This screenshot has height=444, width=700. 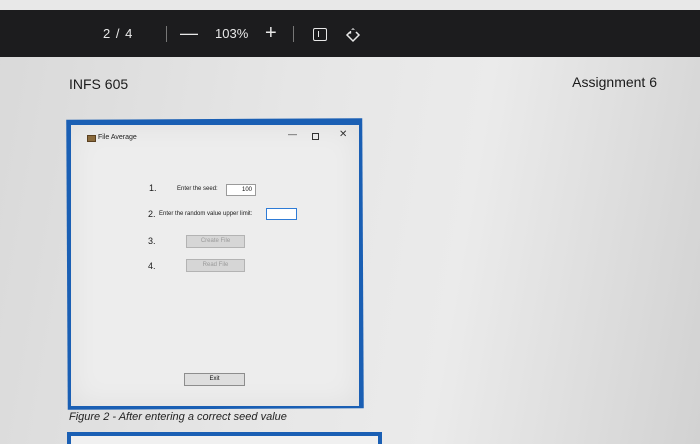 What do you see at coordinates (215, 138) in the screenshot?
I see `app-window-titlebar: File Average — ✕` at bounding box center [215, 138].